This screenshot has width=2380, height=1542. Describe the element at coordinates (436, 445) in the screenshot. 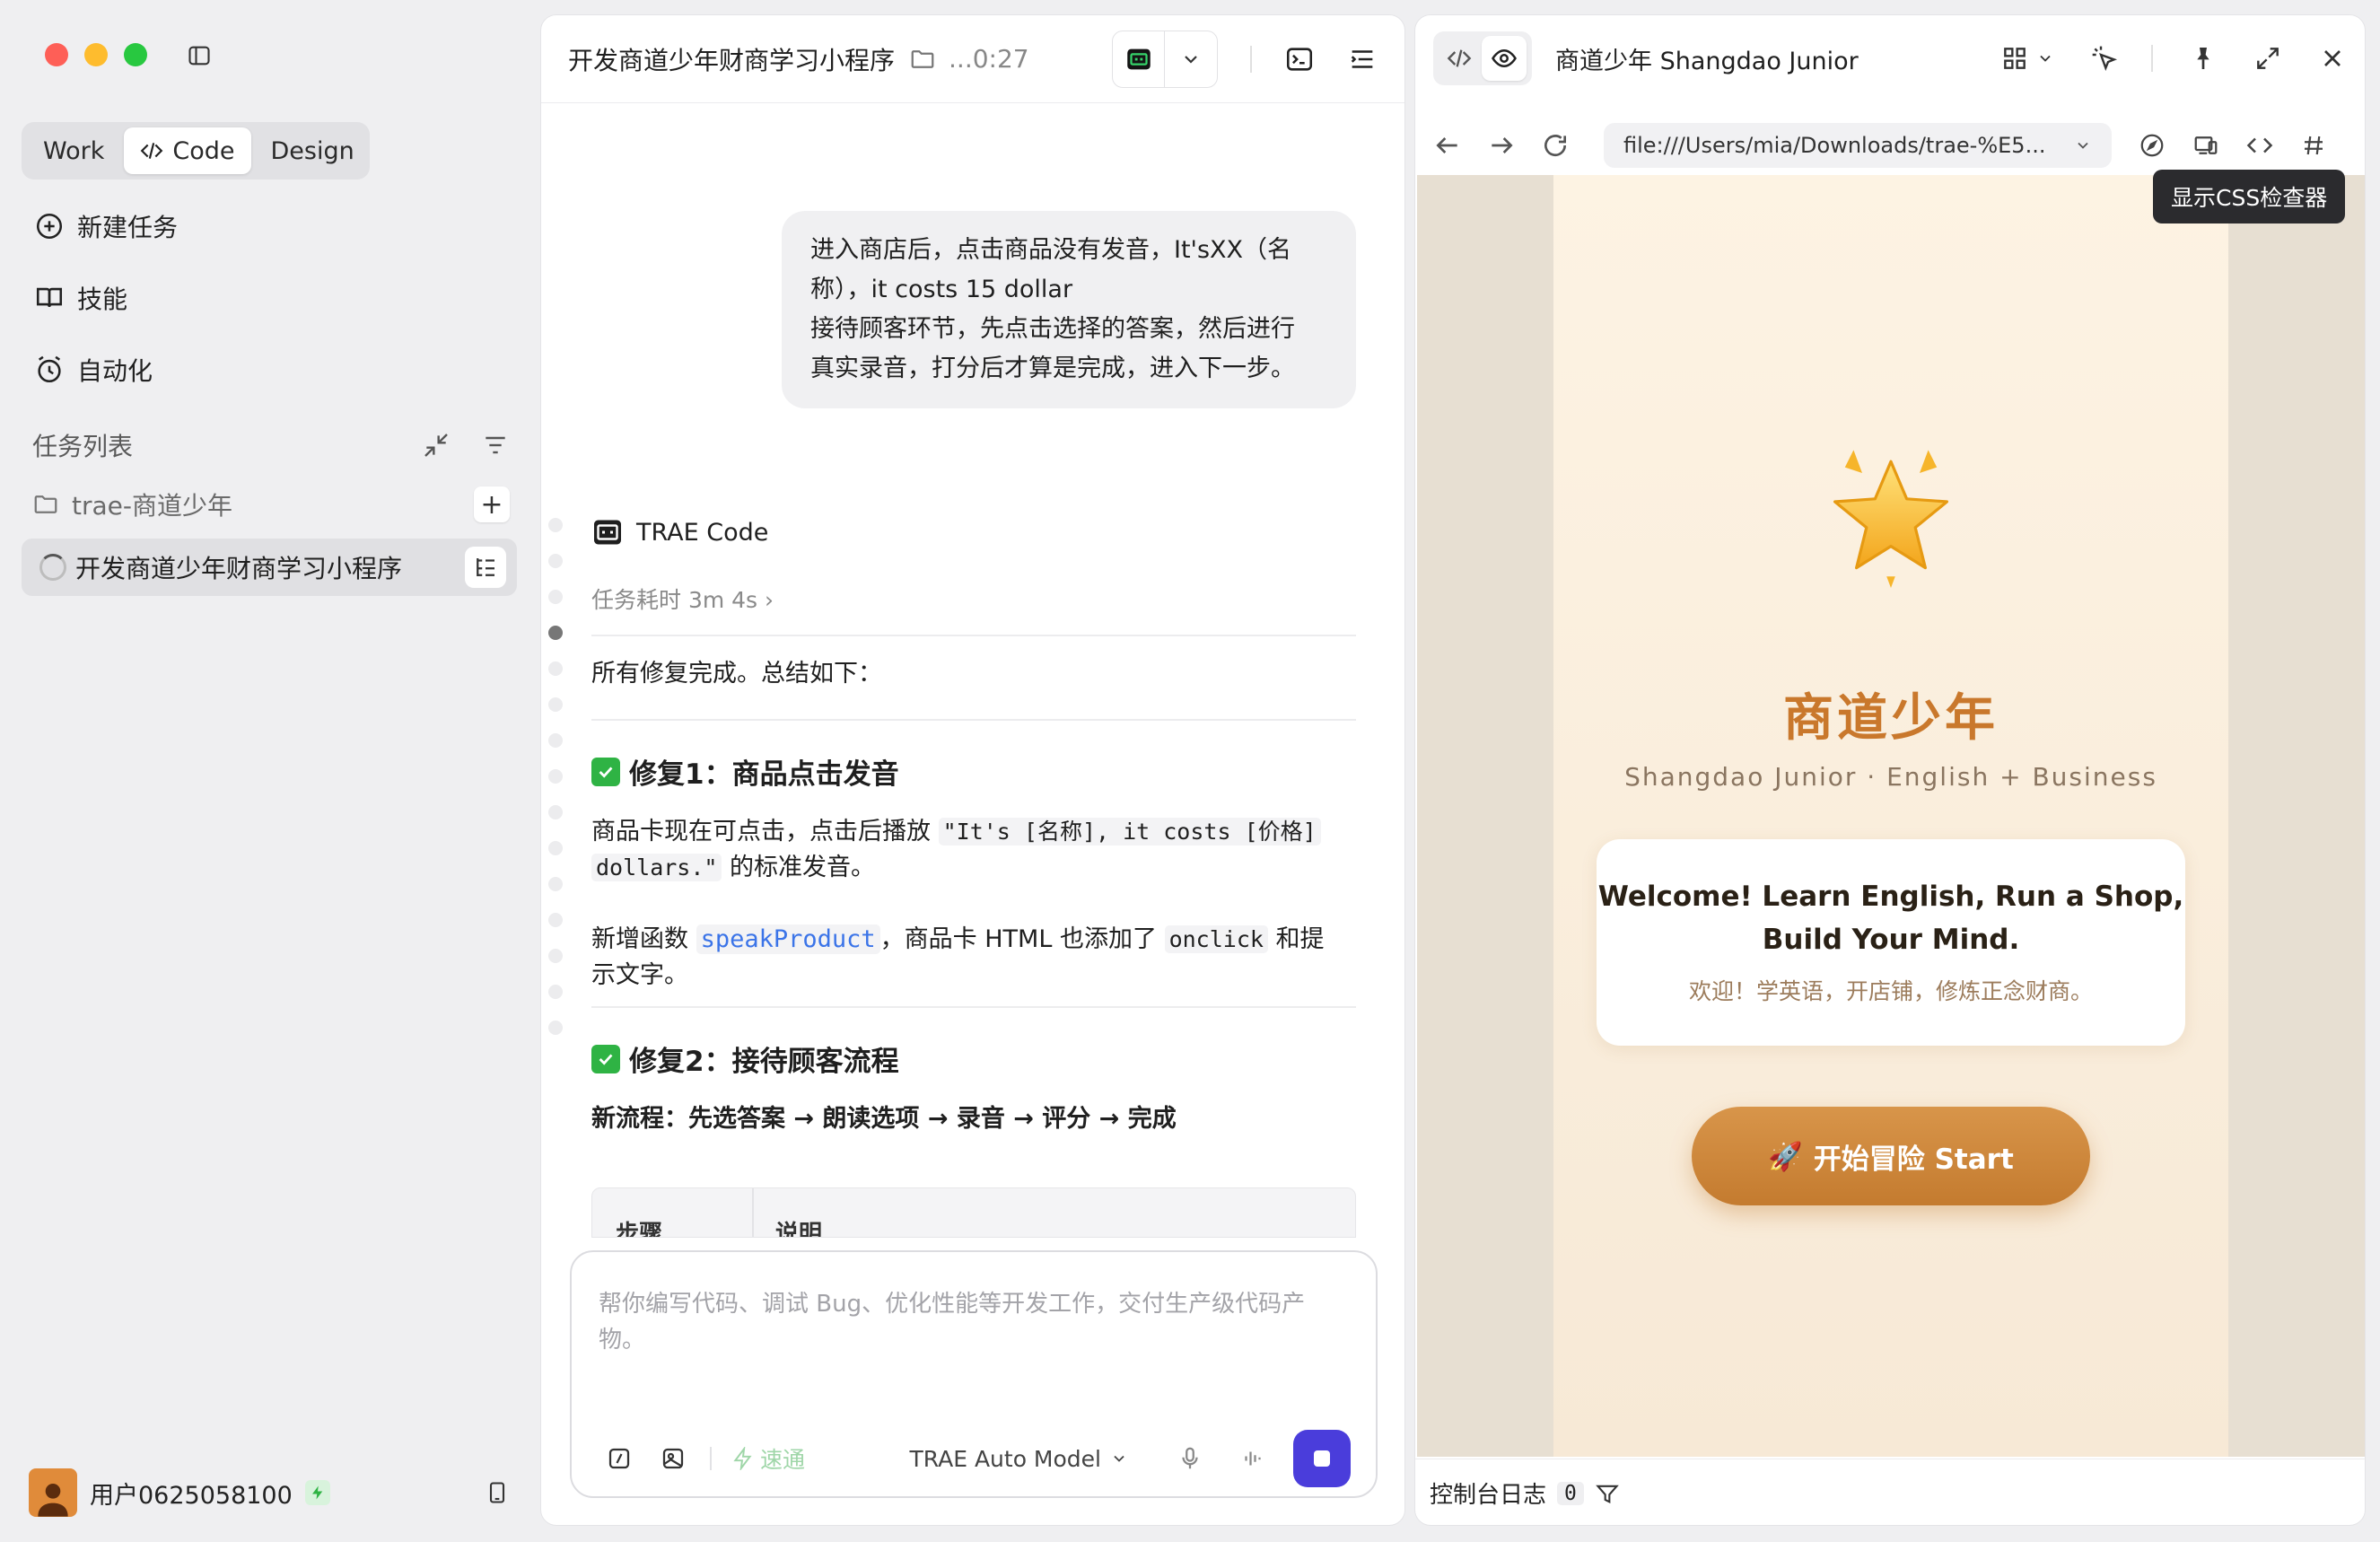

I see `collapse-icon` at that location.